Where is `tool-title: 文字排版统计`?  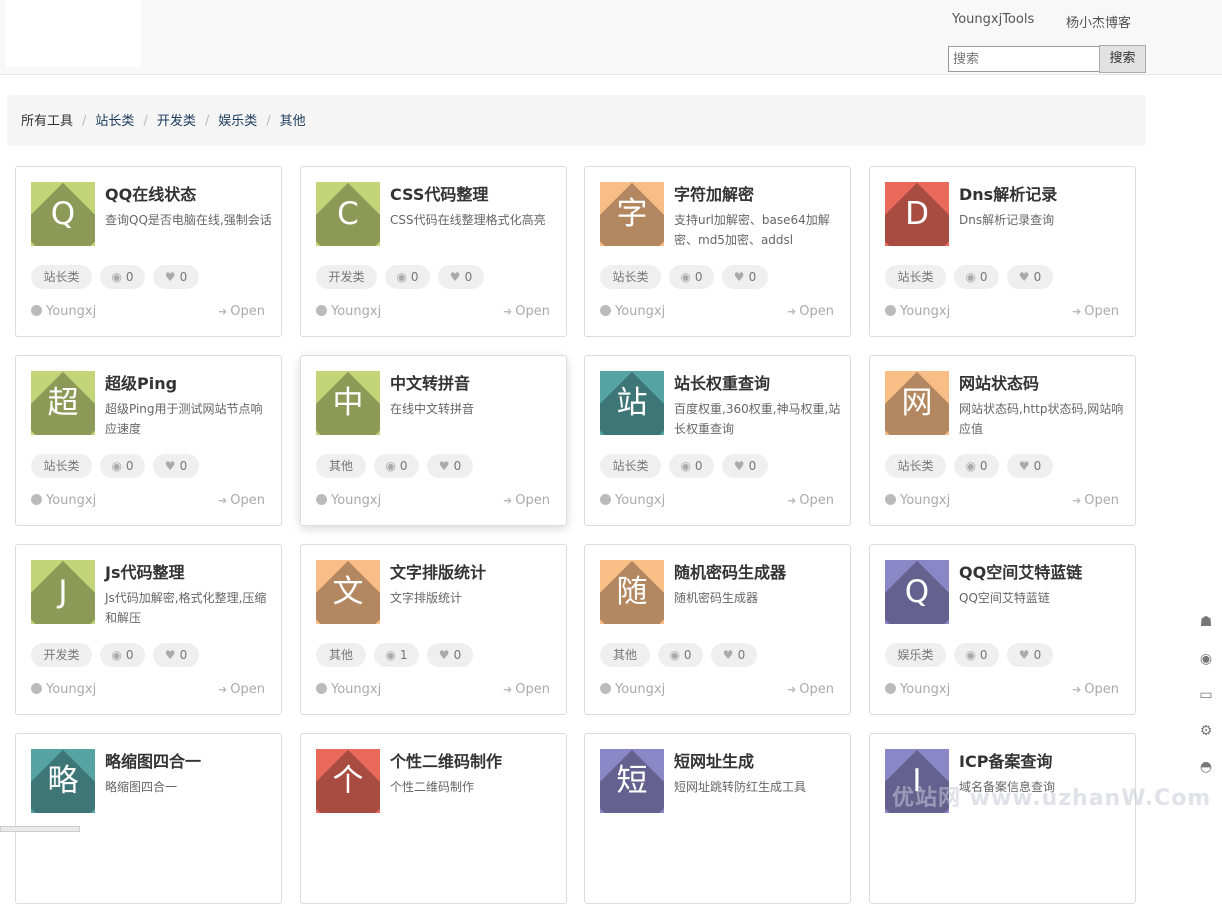 tool-title: 文字排版统计 is located at coordinates (438, 571).